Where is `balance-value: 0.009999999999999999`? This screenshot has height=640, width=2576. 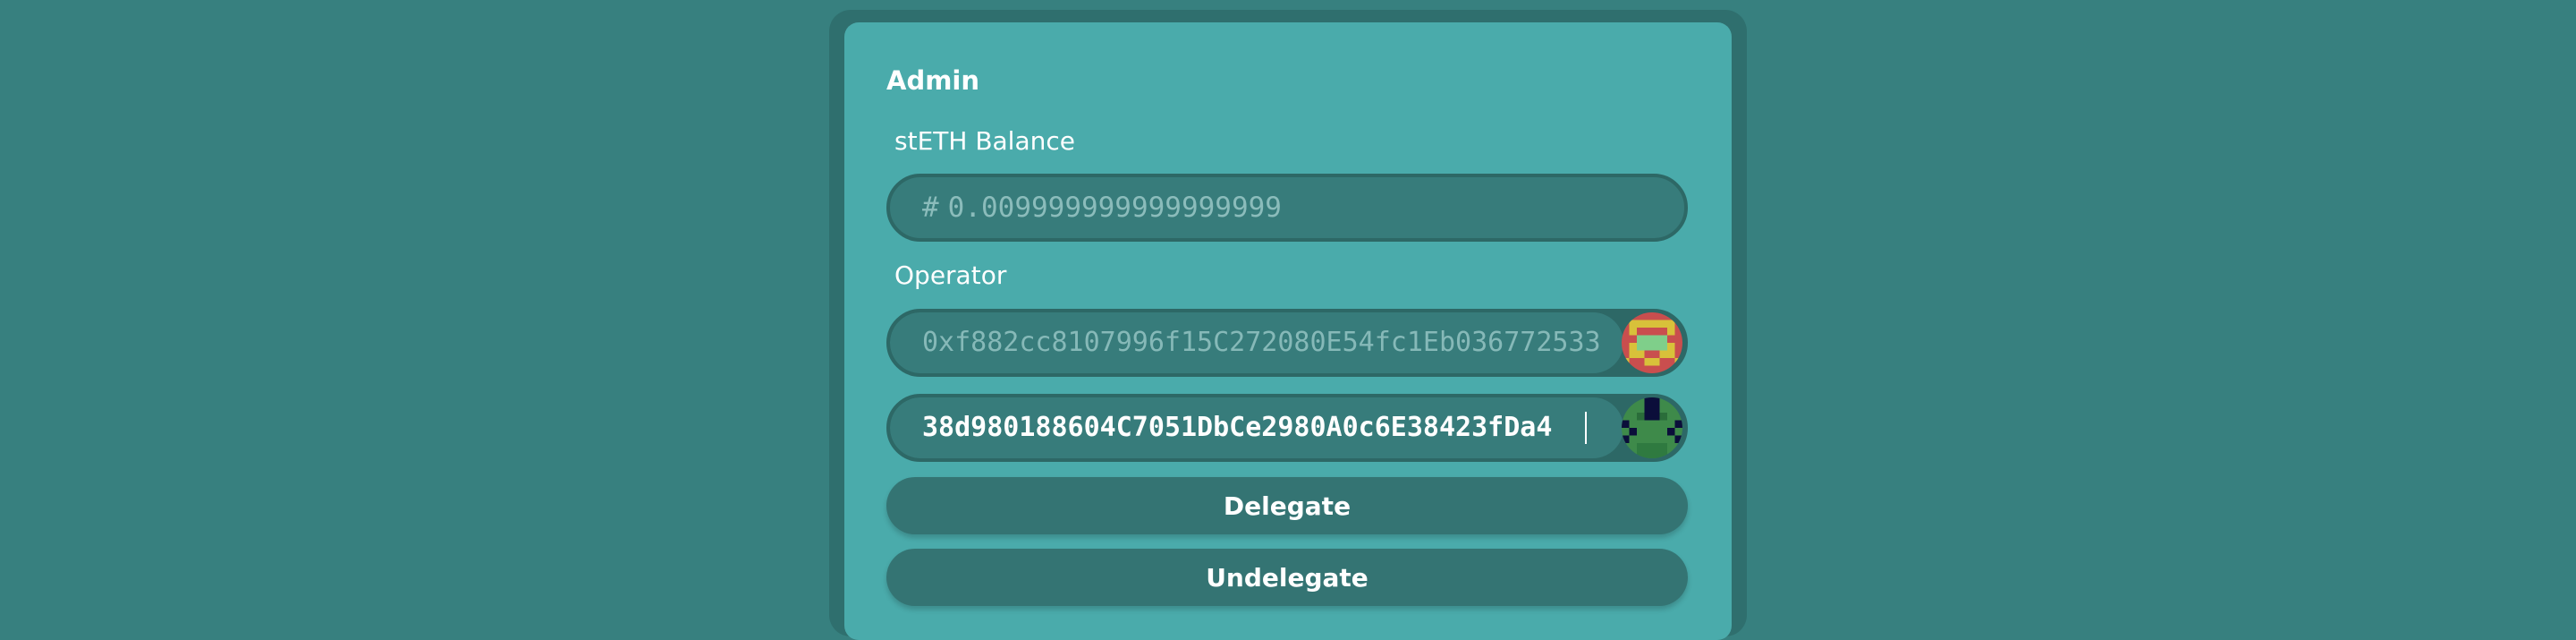 balance-value: 0.009999999999999999 is located at coordinates (1114, 208).